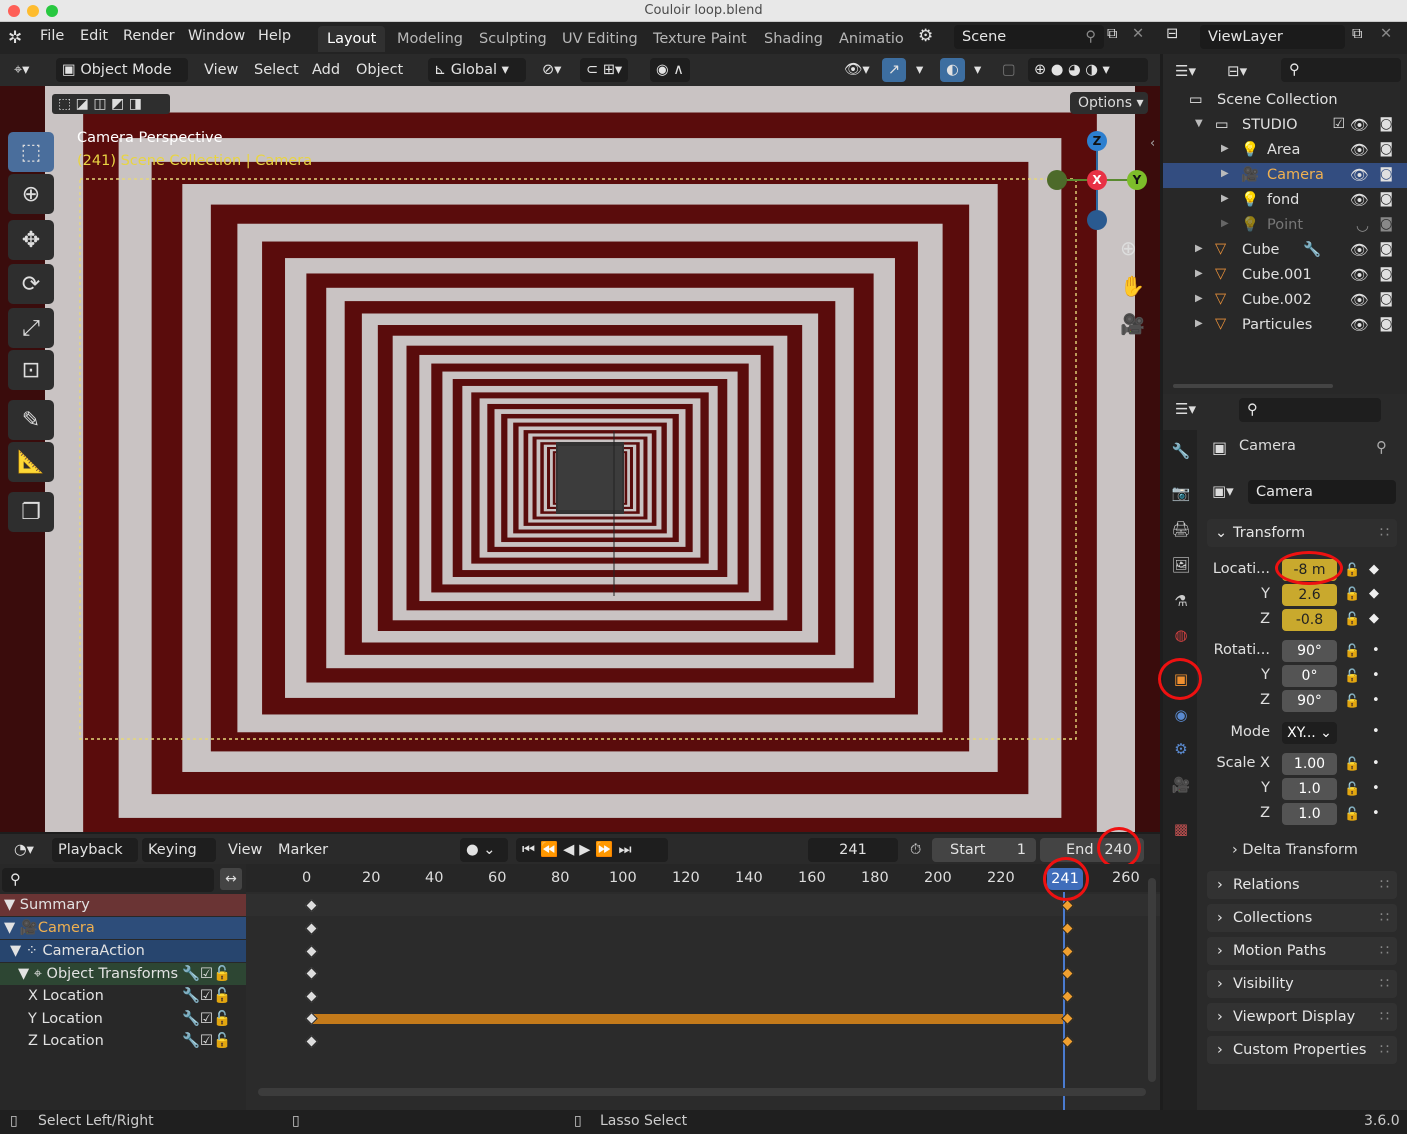  I want to click on close-window-button, so click(14, 11).